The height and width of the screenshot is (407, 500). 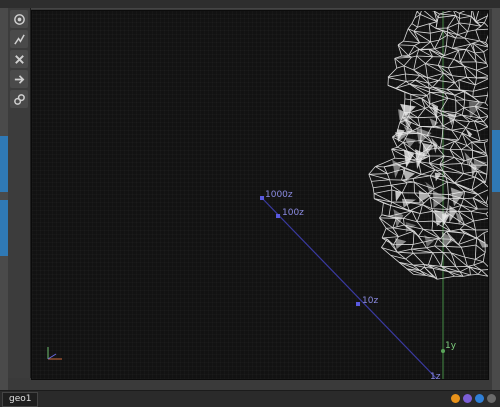 I want to click on orange-indicator, so click(x=455, y=398).